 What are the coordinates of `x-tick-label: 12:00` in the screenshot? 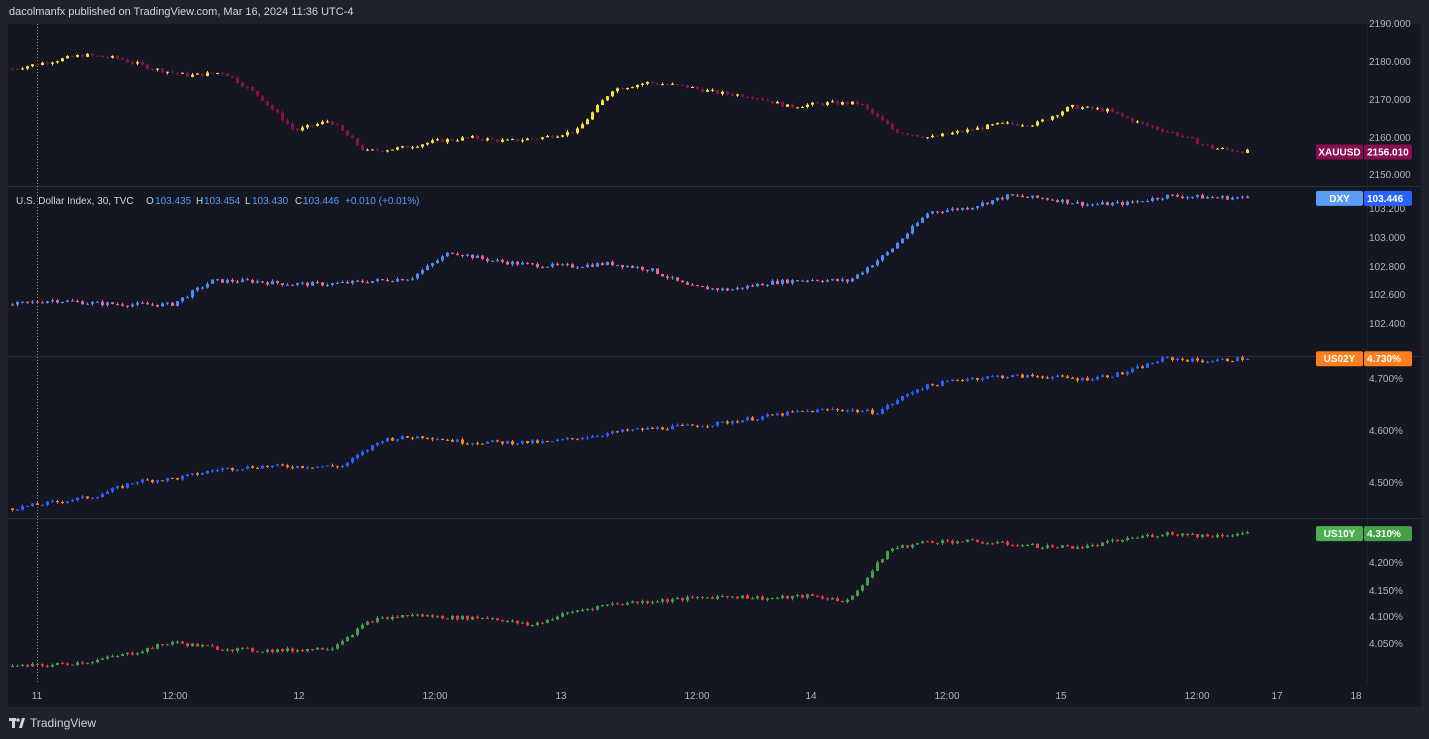 It's located at (696, 696).